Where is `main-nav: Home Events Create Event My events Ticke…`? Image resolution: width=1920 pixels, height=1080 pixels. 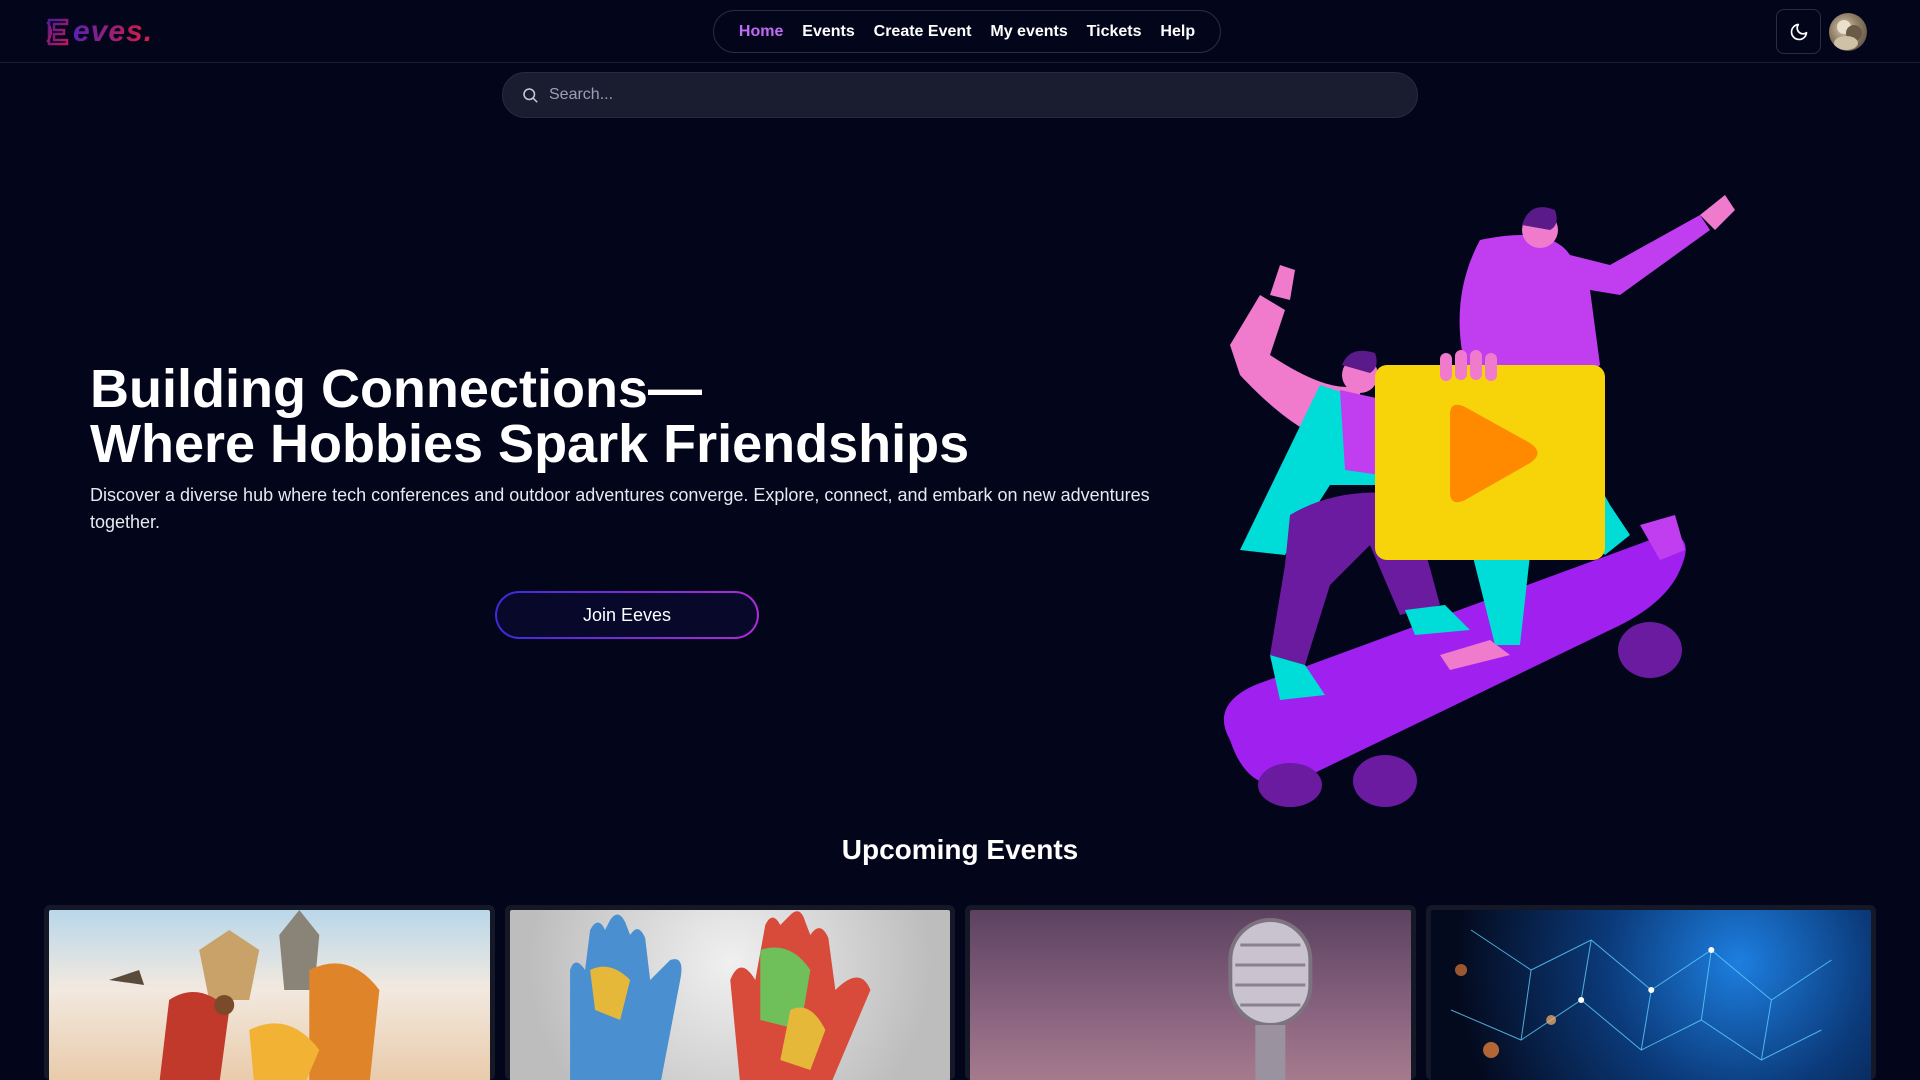 main-nav: Home Events Create Event My events Ticke… is located at coordinates (967, 31).